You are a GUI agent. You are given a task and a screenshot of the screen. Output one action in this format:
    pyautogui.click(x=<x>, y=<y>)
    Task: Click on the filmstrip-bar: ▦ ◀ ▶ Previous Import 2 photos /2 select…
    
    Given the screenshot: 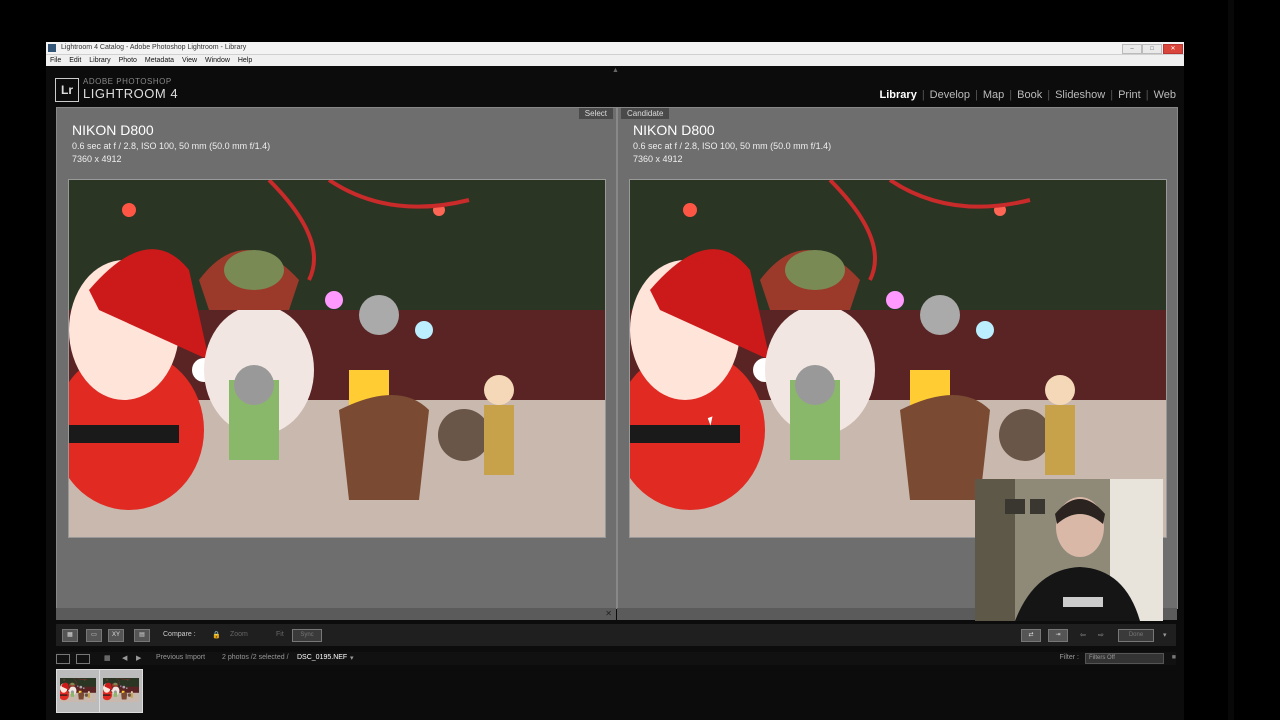 What is the action you would take?
    pyautogui.click(x=616, y=658)
    